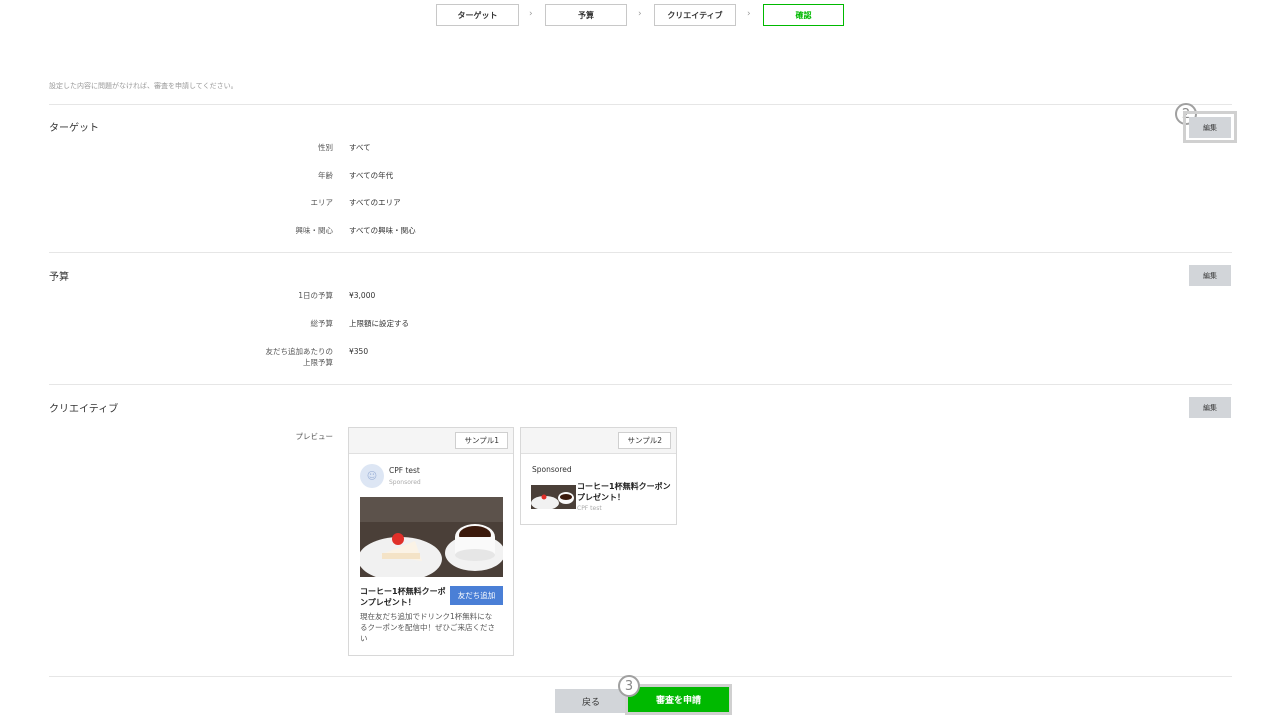  I want to click on section-title-creative: クリエイティブ, so click(84, 409).